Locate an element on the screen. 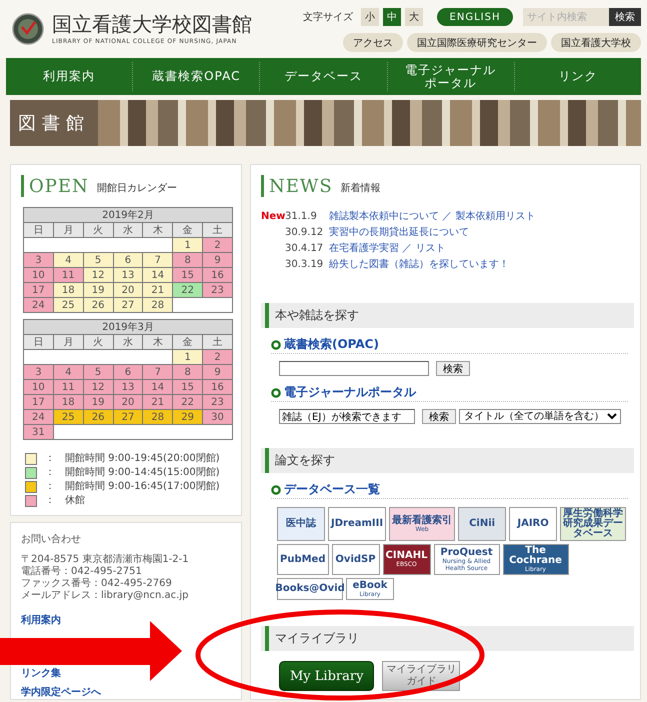  news-date: 31.1.9 is located at coordinates (301, 217).